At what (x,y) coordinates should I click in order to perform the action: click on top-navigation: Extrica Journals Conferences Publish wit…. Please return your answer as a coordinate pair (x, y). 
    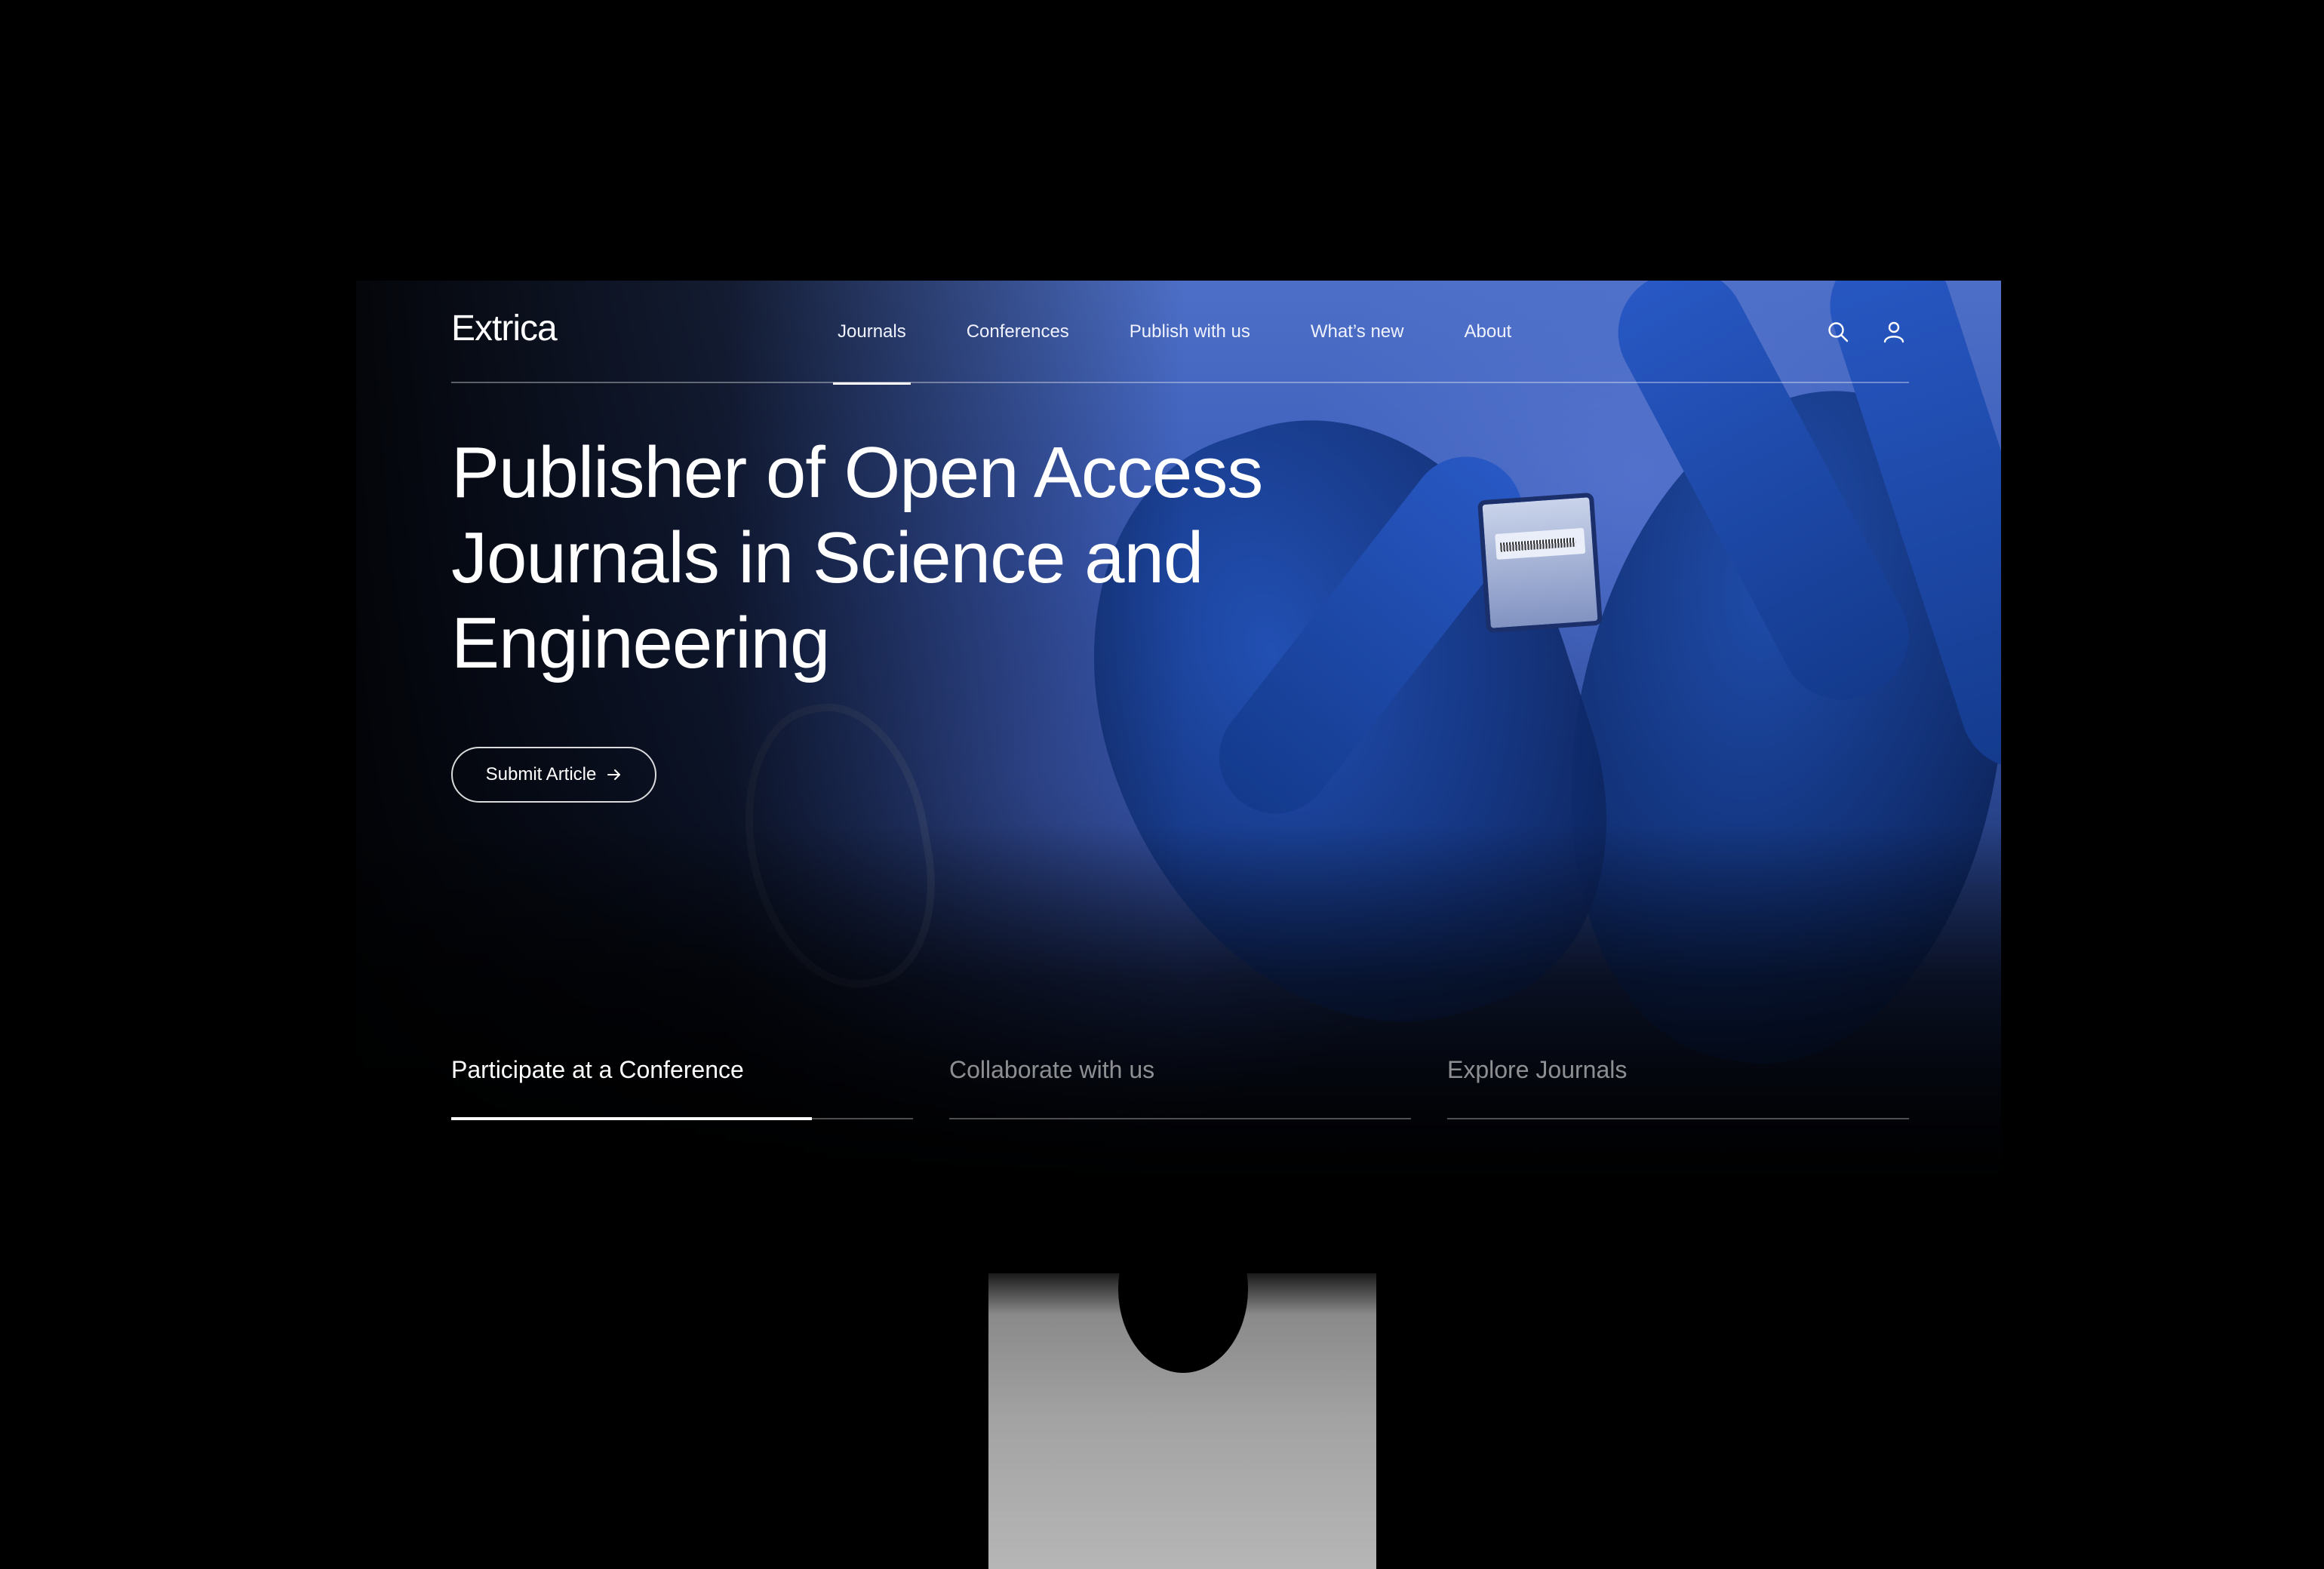
    Looking at the image, I should click on (1180, 333).